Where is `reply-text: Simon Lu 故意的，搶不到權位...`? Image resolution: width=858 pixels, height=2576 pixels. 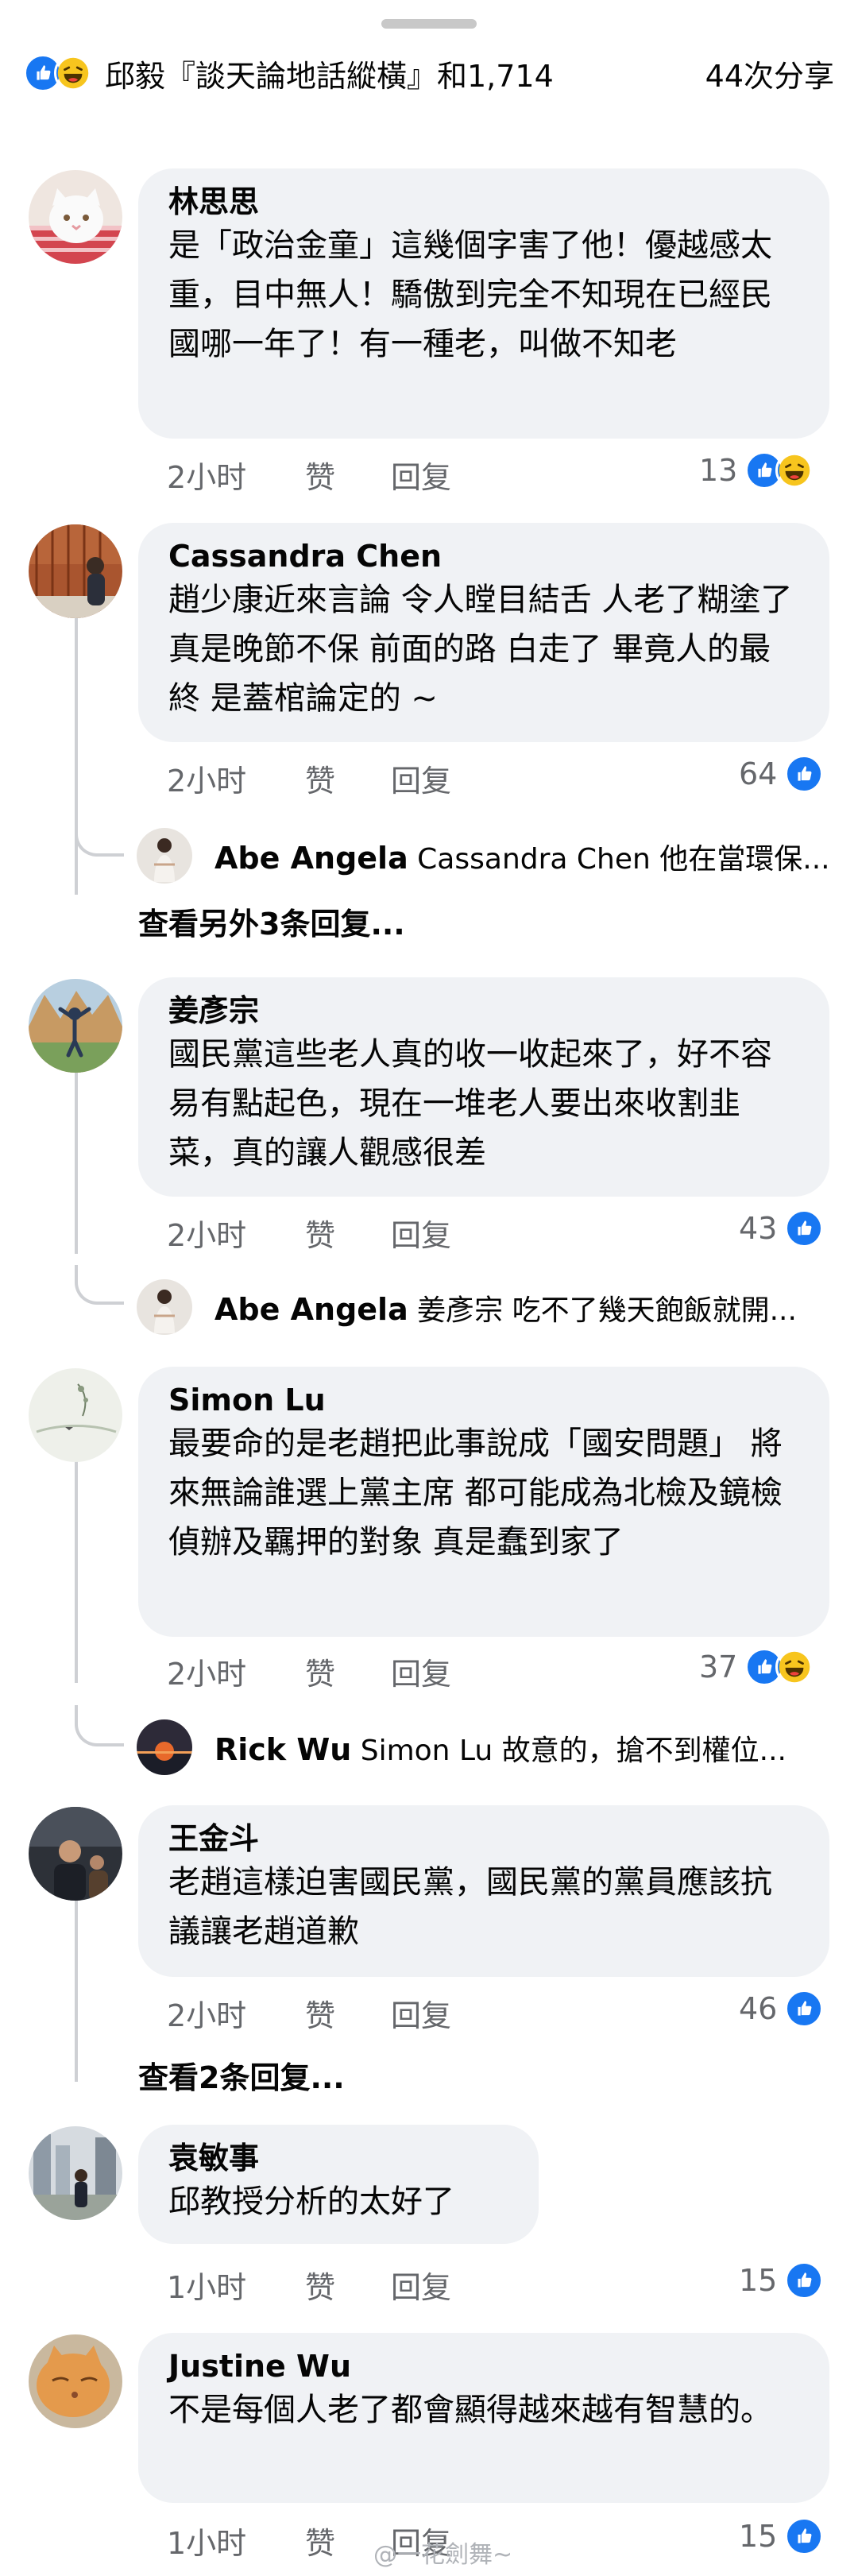
reply-text: Simon Lu 故意的，搶不到權位... is located at coordinates (573, 1751).